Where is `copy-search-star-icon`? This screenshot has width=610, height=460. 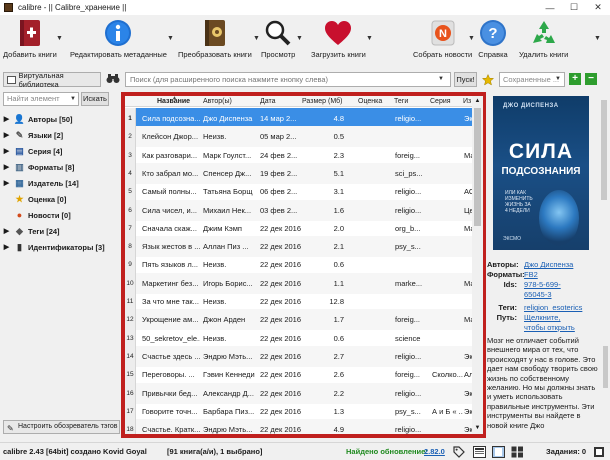 copy-search-star-icon is located at coordinates (487, 79).